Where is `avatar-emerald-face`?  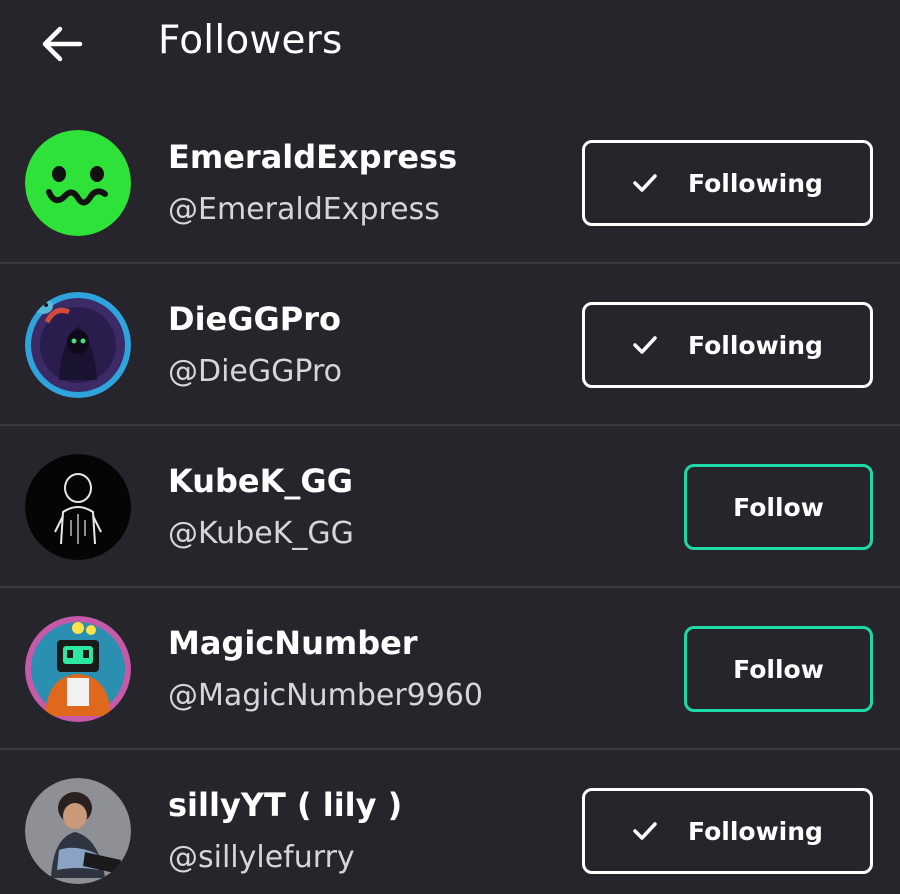
avatar-emerald-face is located at coordinates (78, 183).